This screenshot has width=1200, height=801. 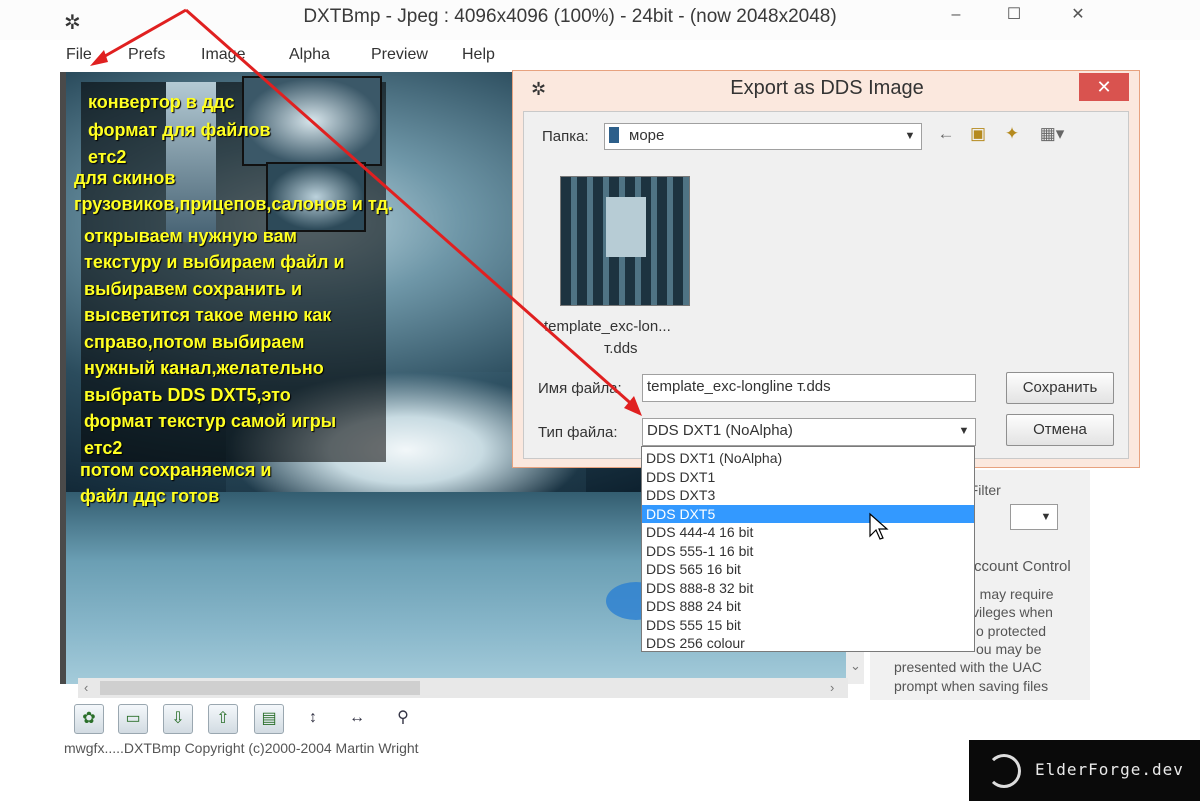 What do you see at coordinates (580, 388) in the screenshot?
I see `filename-label: Имя файла:` at bounding box center [580, 388].